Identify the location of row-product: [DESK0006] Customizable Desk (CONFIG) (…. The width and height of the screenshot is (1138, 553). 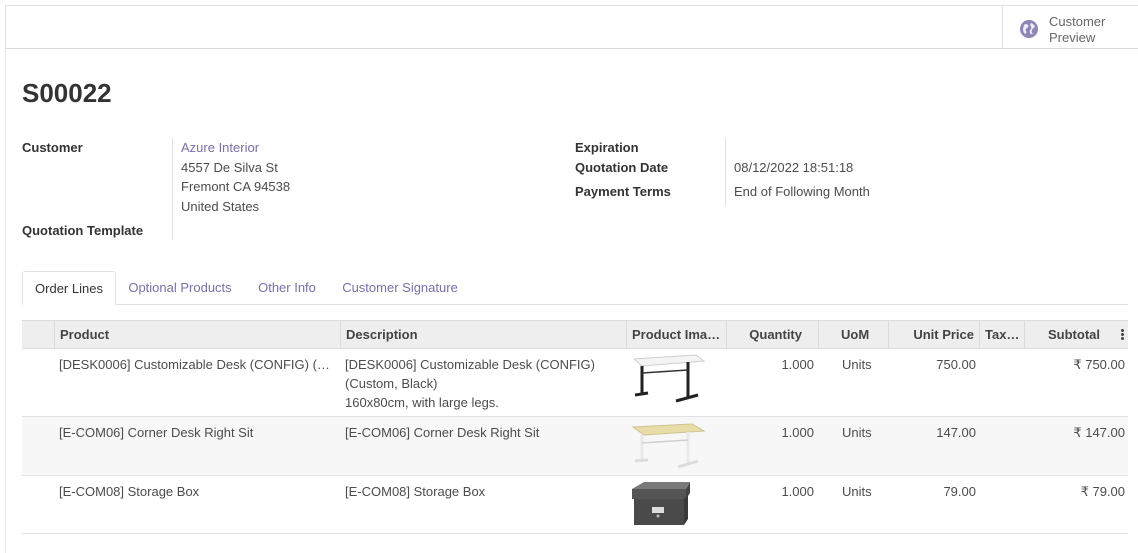
(194, 364).